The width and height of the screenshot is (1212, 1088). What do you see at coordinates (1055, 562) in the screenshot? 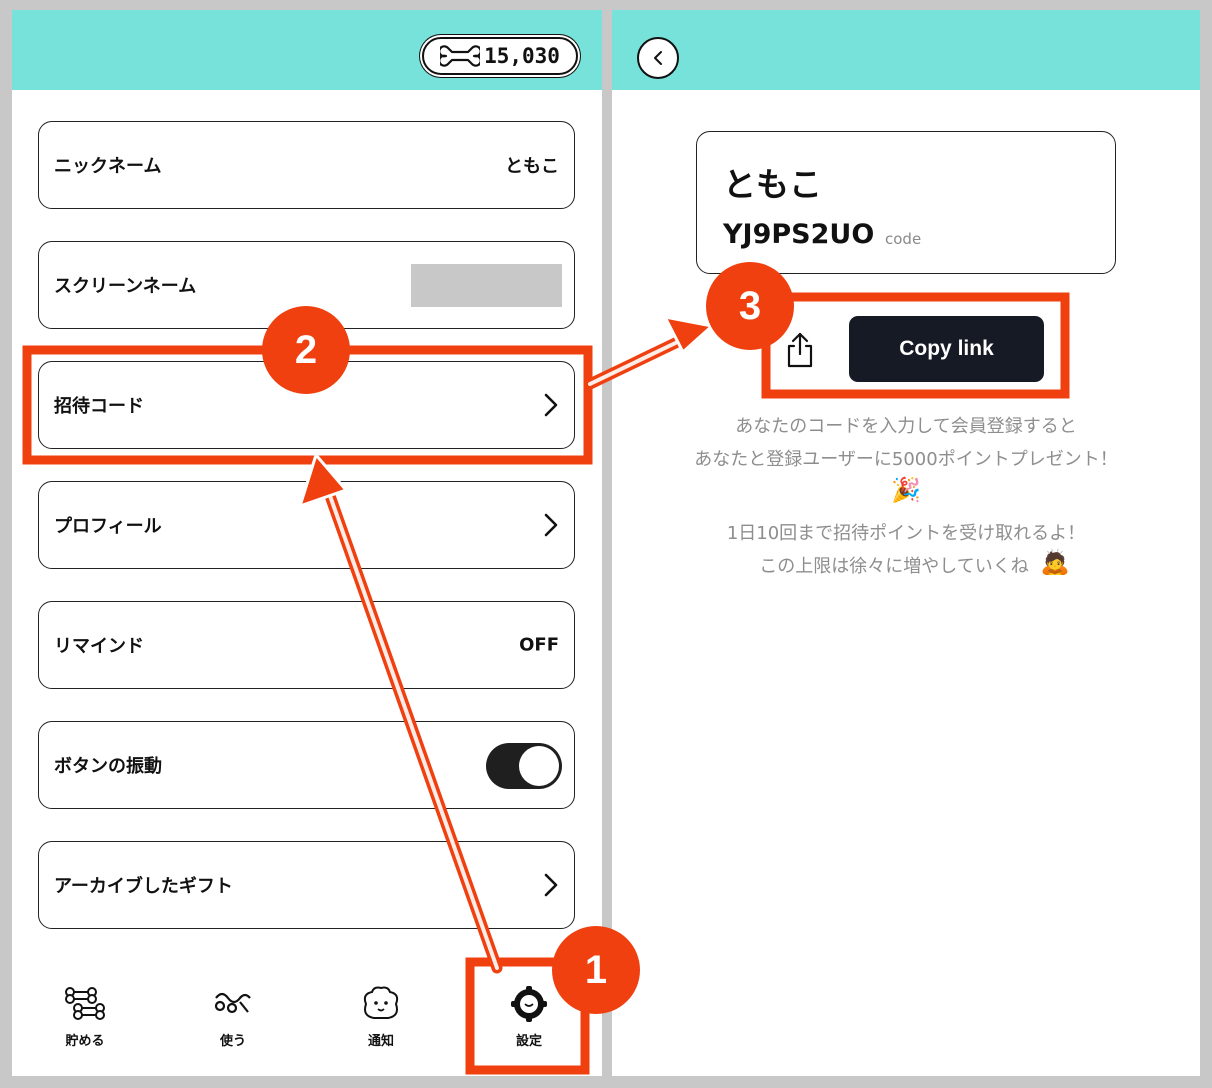
I see `bowing-emoji: 🙇` at bounding box center [1055, 562].